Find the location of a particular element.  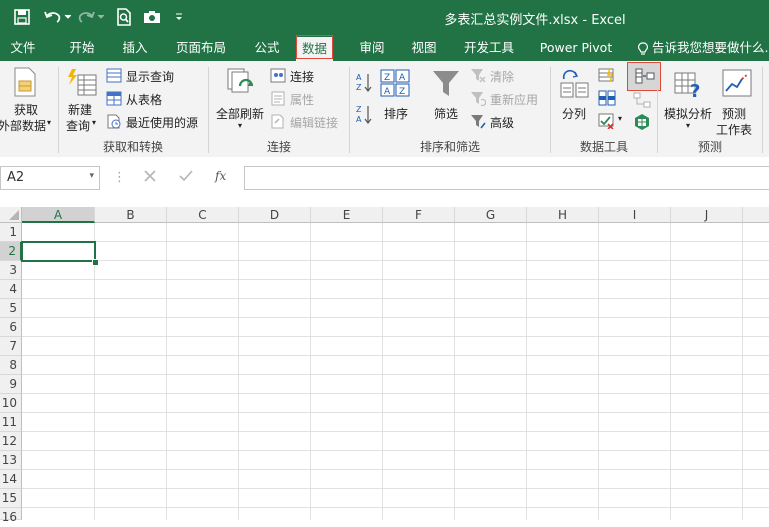

row-header-7: 7 is located at coordinates (11, 346).